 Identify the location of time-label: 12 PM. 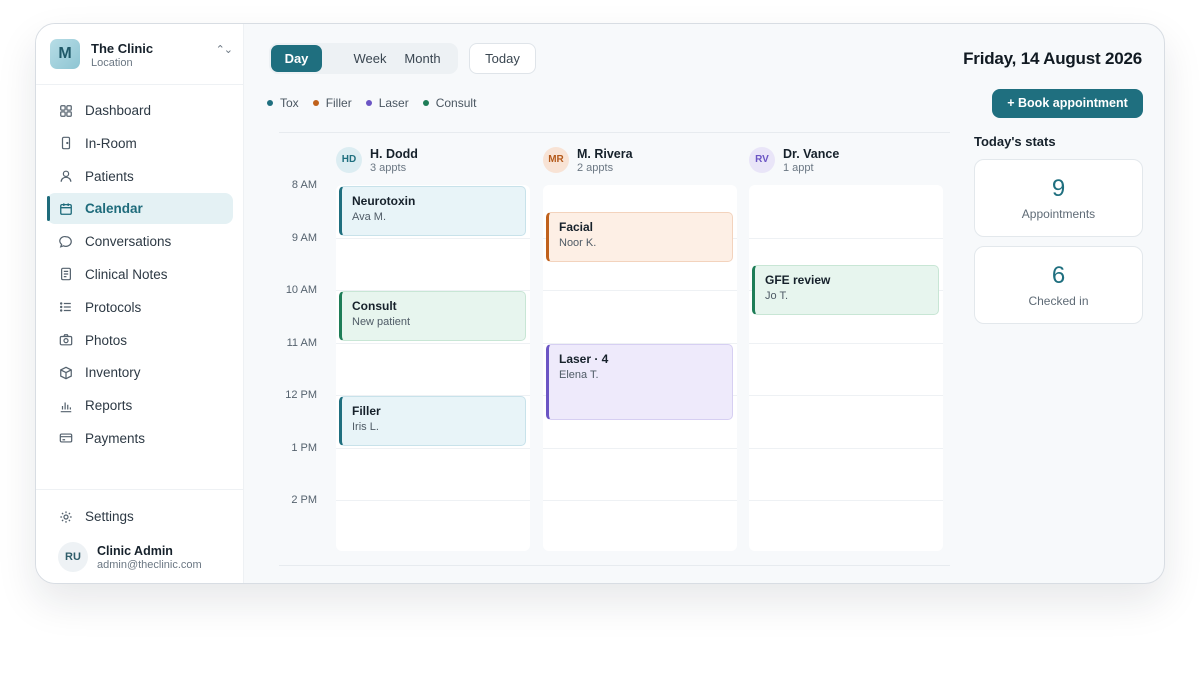
(301, 395).